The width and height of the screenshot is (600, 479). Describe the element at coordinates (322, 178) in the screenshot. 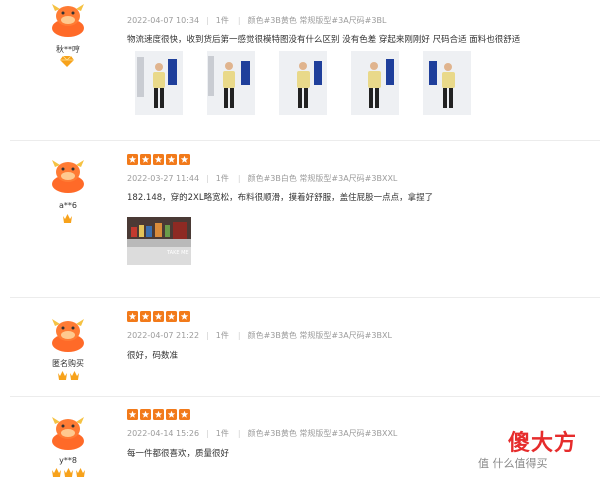

I see `review-spec: 颜色#3B白色 常规版型#3A尺码#3BXXL` at that location.